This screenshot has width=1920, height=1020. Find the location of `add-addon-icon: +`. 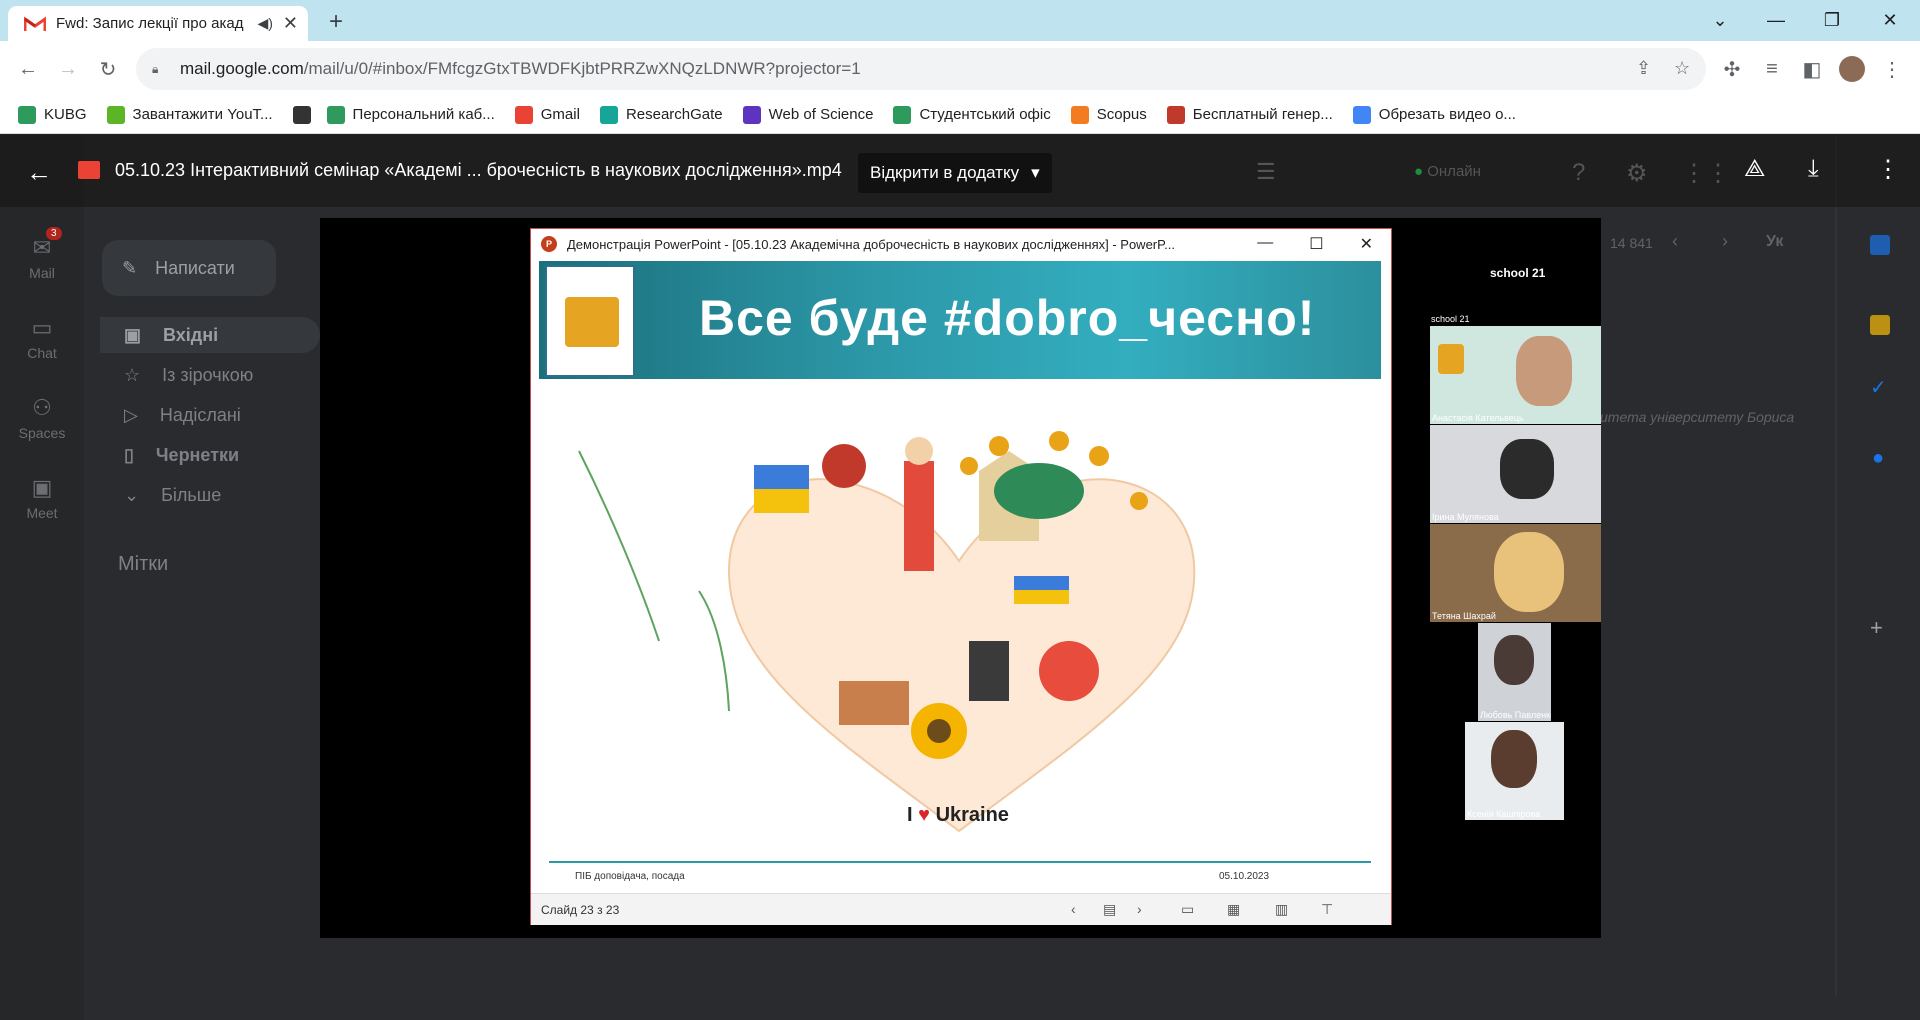

add-addon-icon: + is located at coordinates (1876, 628).